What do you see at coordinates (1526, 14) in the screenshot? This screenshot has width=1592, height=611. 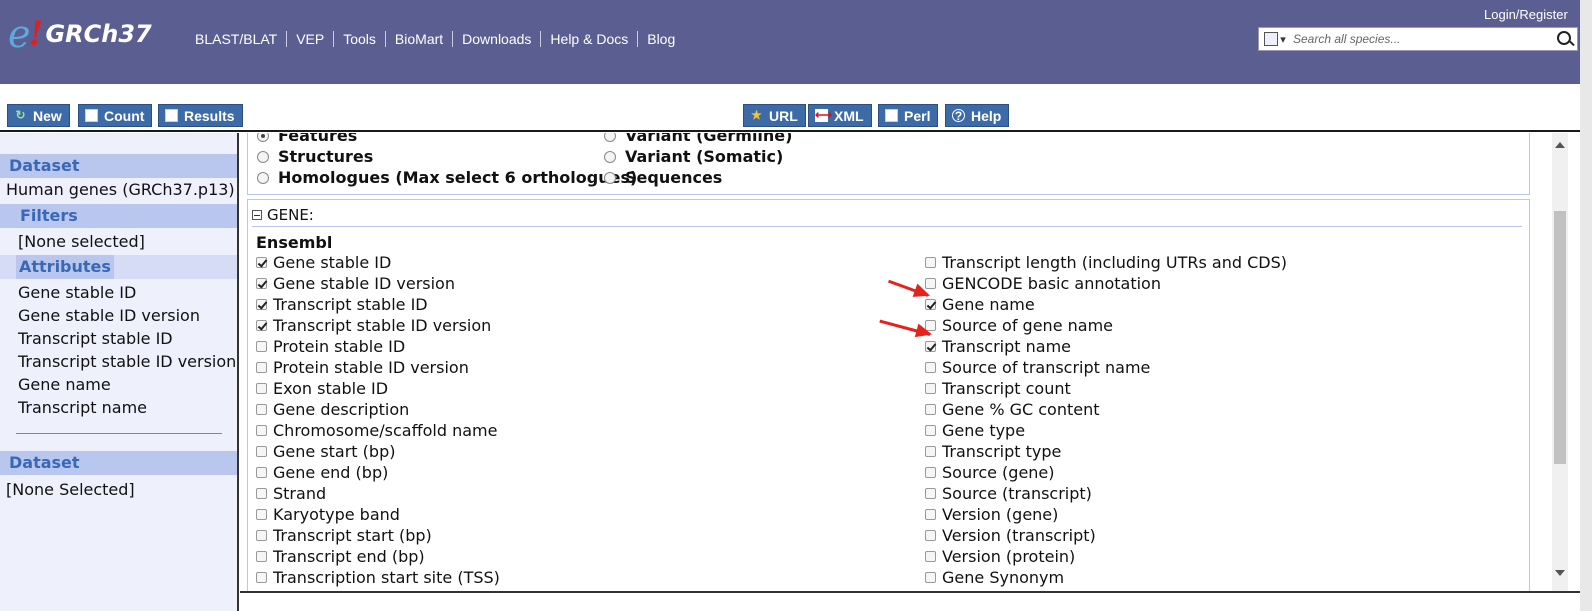 I see `login-register-link: Login/Register` at bounding box center [1526, 14].